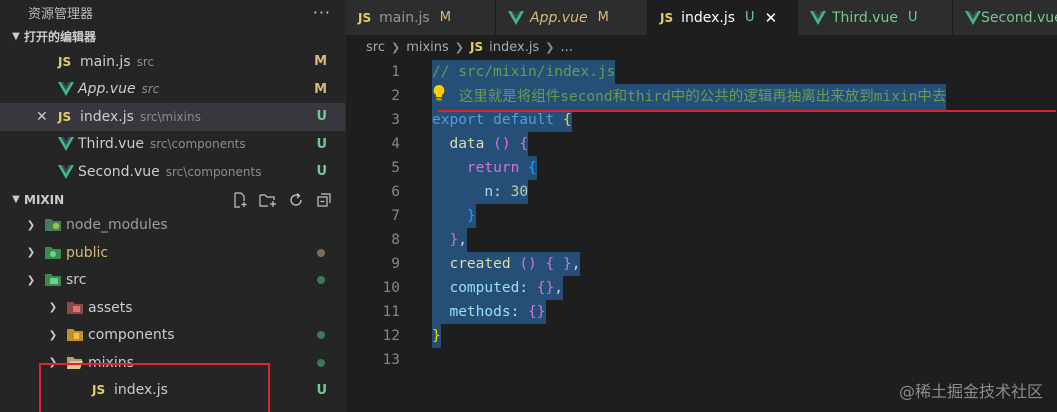  Describe the element at coordinates (480, 312) in the screenshot. I see `property-methods: methods` at that location.